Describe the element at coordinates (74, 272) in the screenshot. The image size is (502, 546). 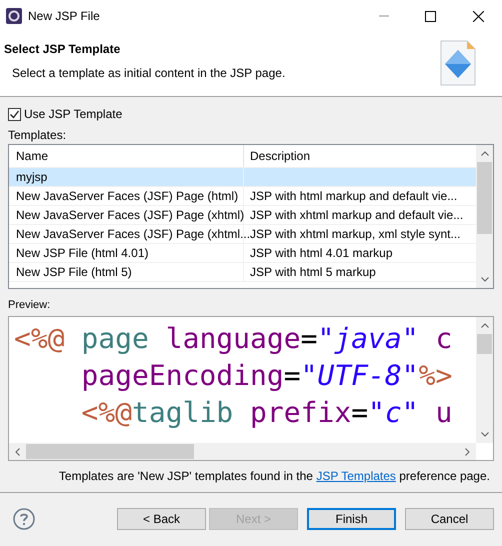
I see `table-cell-text: New JSP File (html 5)` at that location.